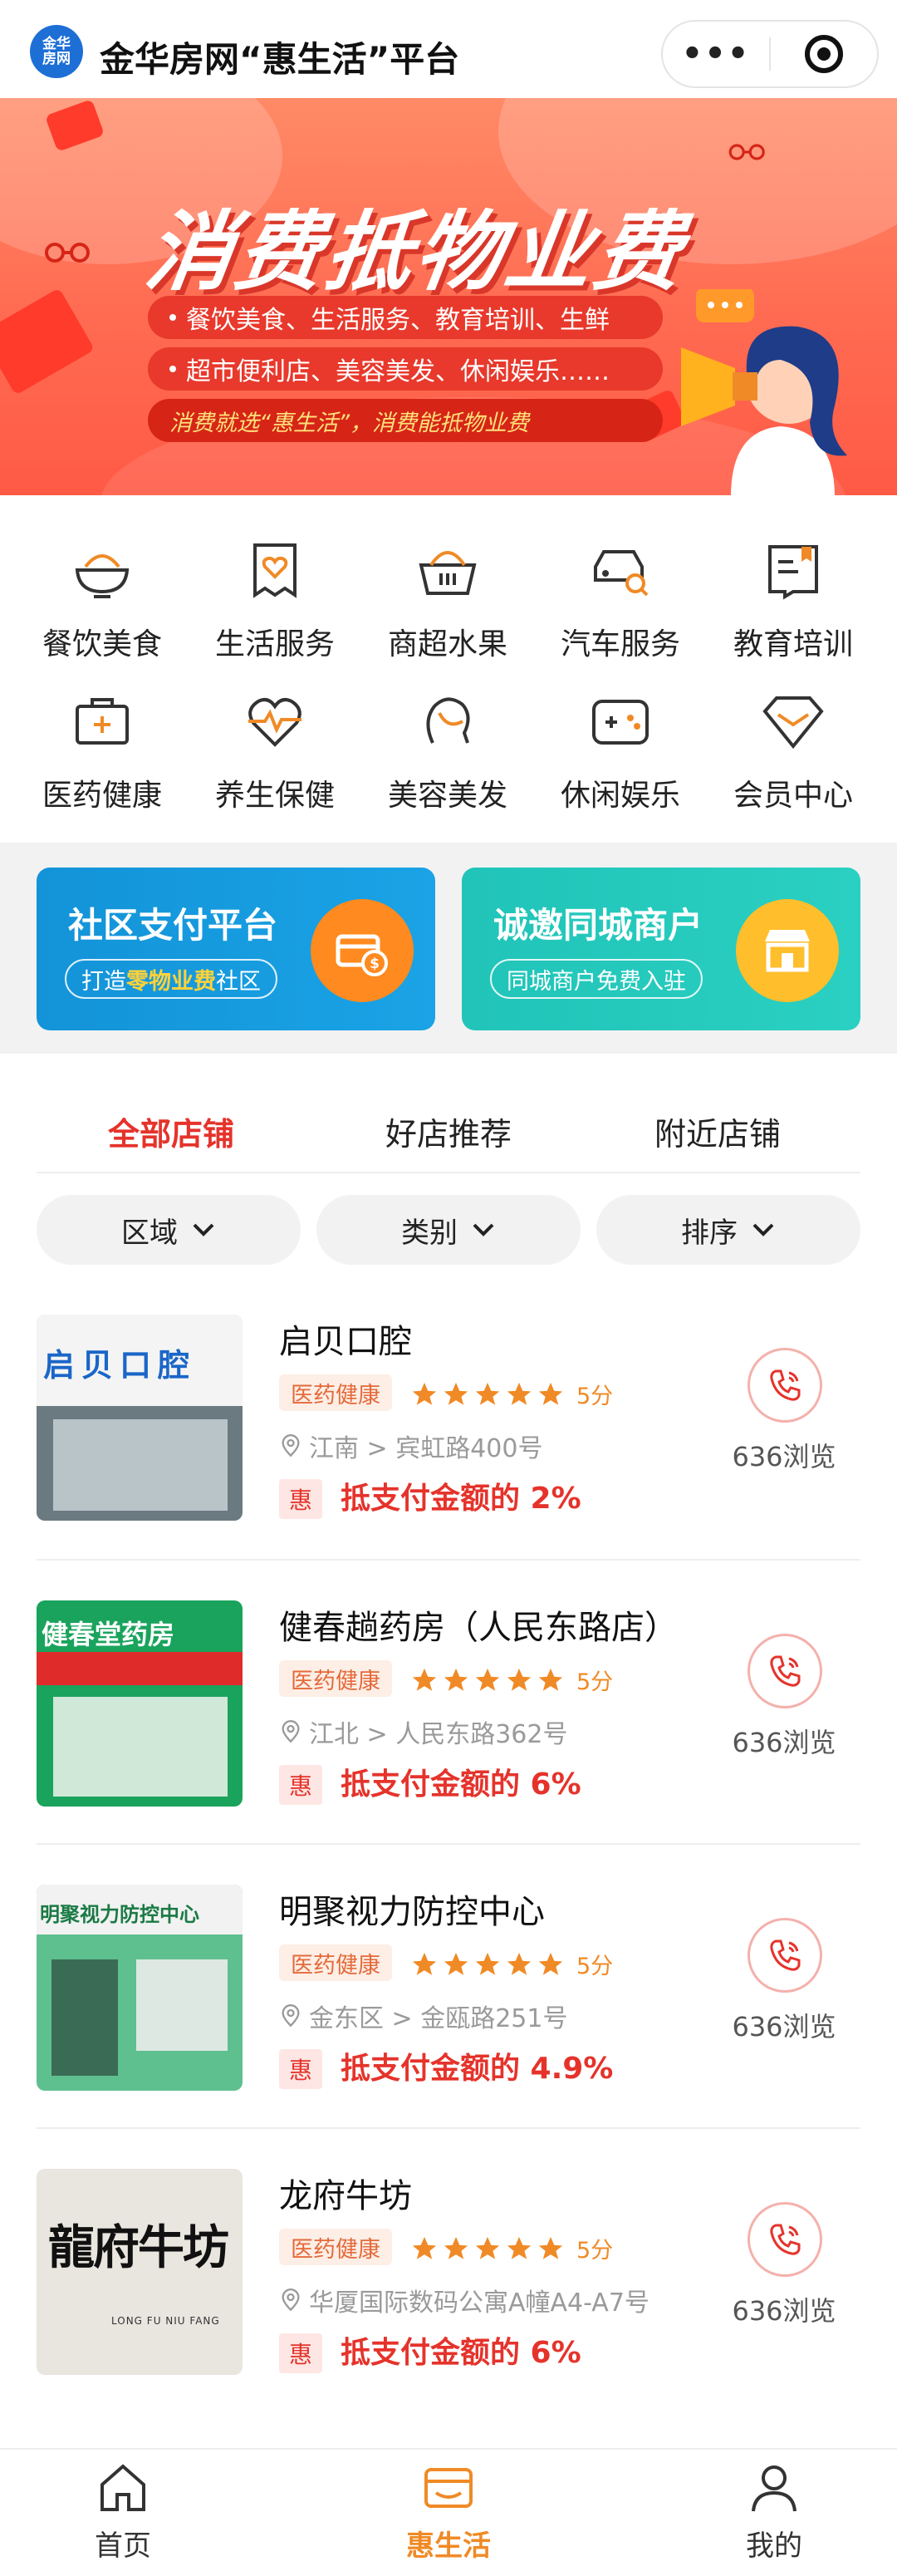 Image resolution: width=897 pixels, height=2576 pixels. What do you see at coordinates (102, 796) in the screenshot?
I see `category-label: 医药健康` at bounding box center [102, 796].